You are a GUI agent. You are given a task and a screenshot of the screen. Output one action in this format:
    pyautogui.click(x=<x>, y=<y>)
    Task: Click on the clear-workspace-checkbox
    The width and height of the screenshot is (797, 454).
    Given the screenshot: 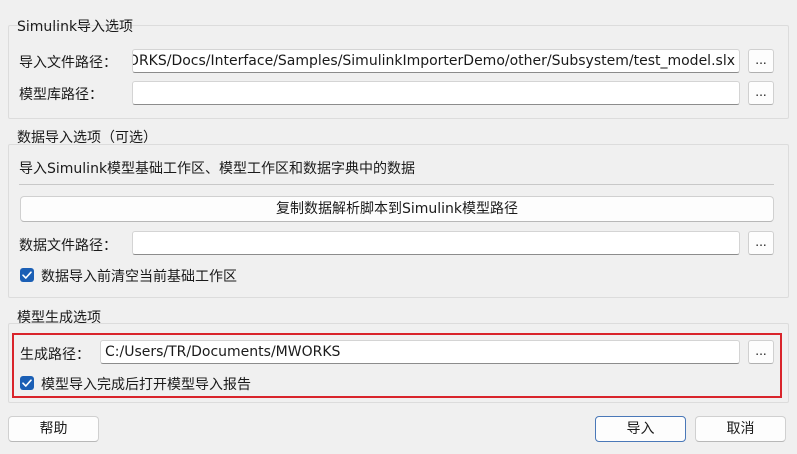 What is the action you would take?
    pyautogui.click(x=27, y=275)
    